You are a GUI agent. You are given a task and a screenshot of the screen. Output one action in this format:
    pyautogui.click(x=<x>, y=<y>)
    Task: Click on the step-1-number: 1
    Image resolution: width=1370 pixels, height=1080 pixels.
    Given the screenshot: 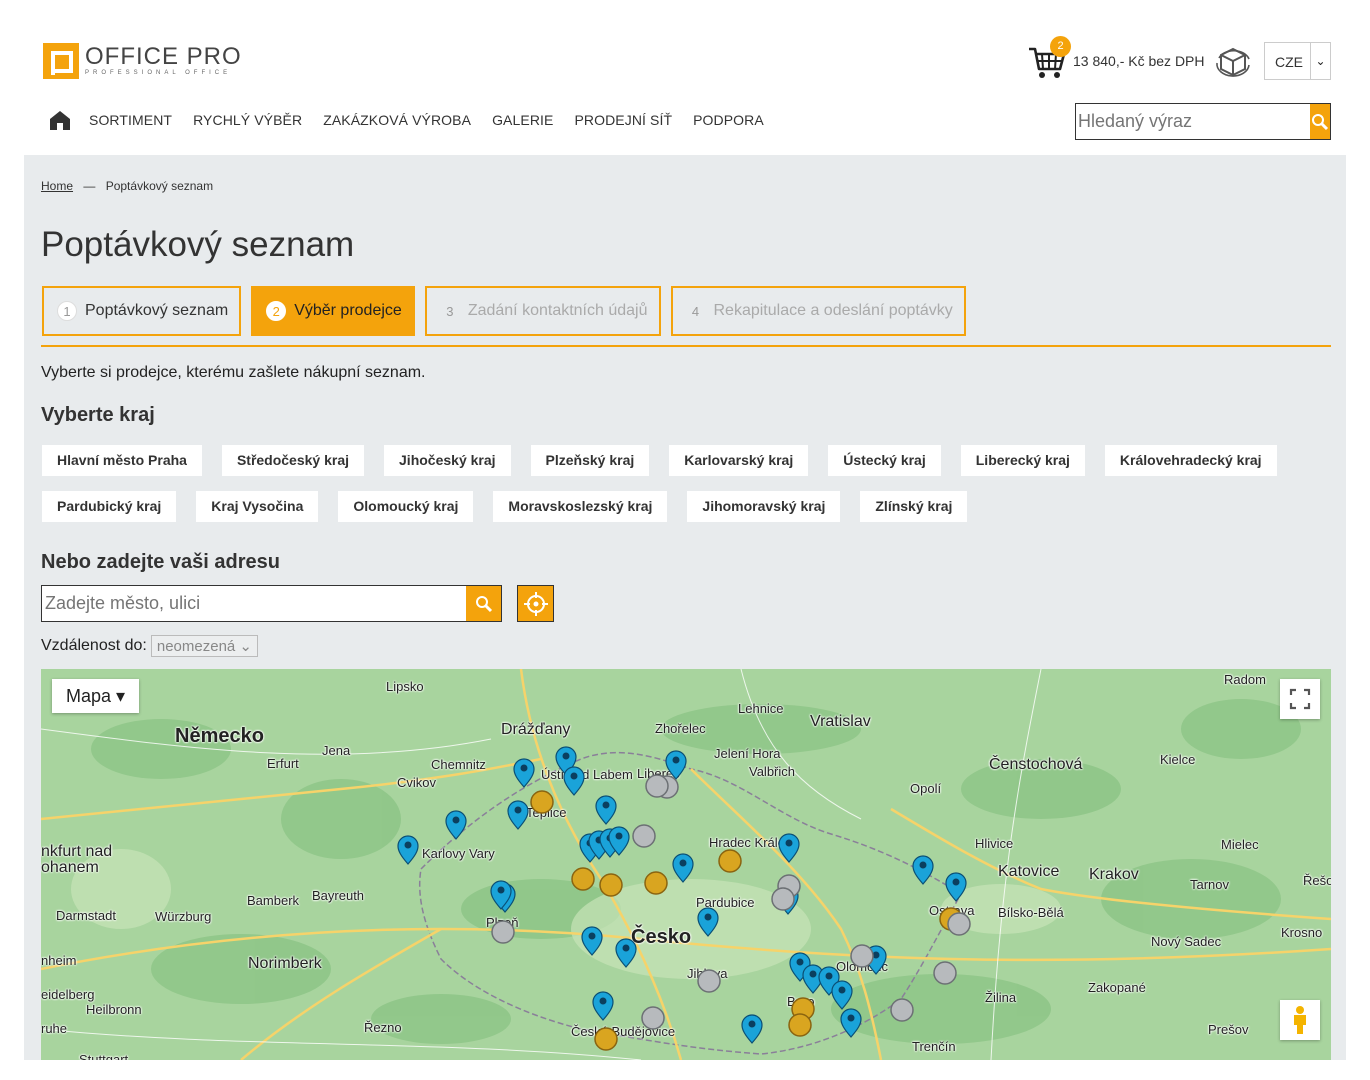 What is the action you would take?
    pyautogui.click(x=67, y=311)
    